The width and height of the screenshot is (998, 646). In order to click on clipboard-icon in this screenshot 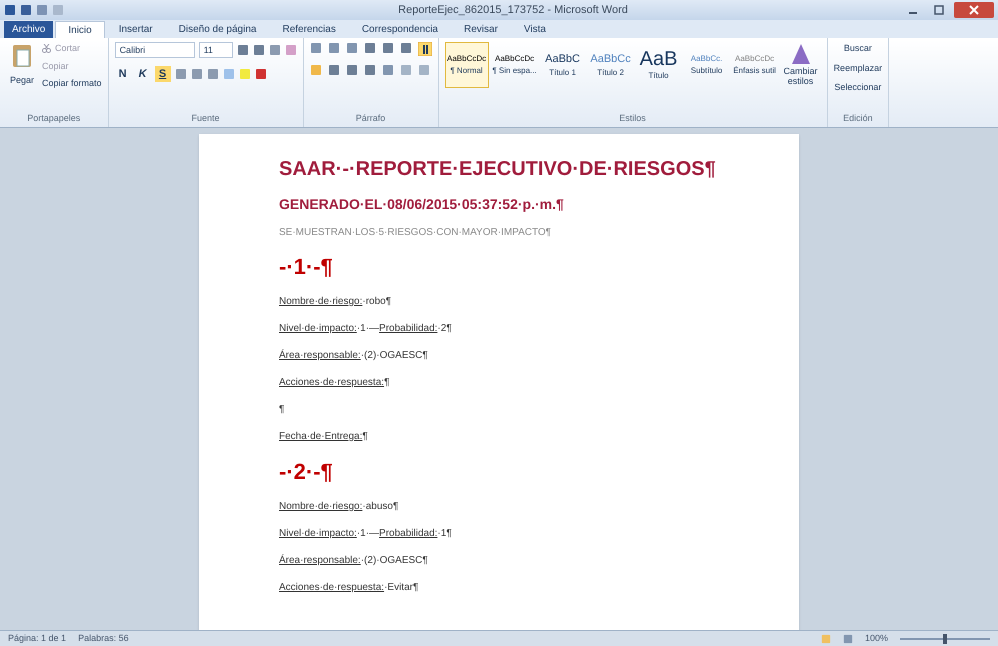, I will do `click(22, 56)`.